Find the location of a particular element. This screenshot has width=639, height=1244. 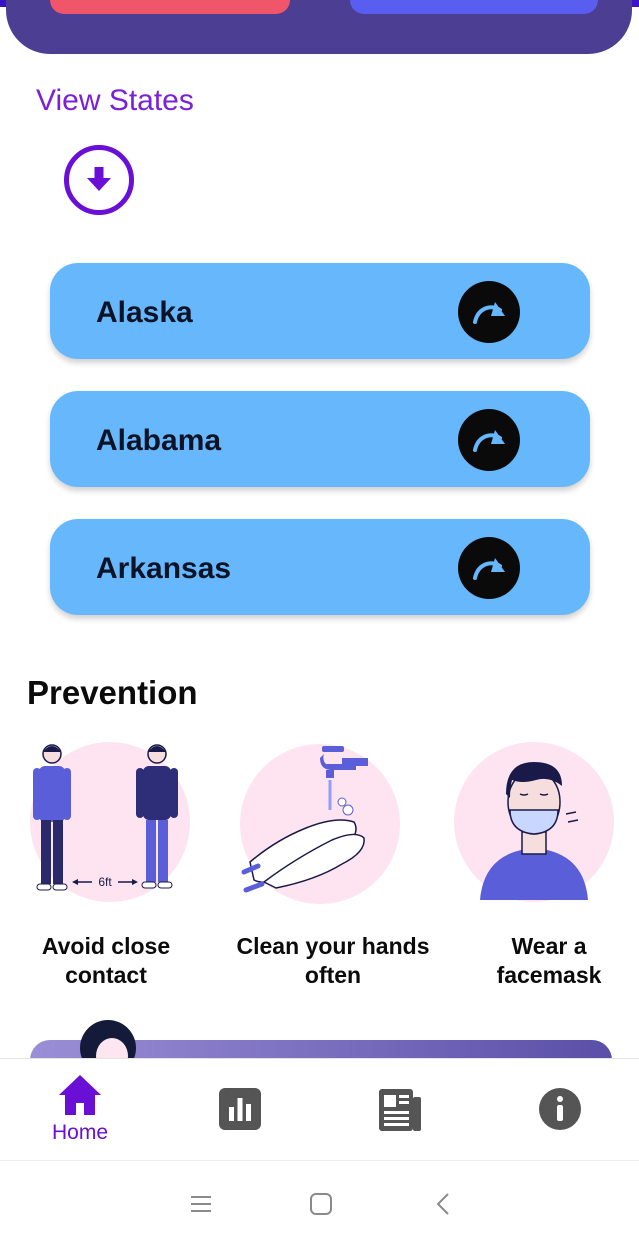

arrow-down-circle-icon is located at coordinates (99, 179).